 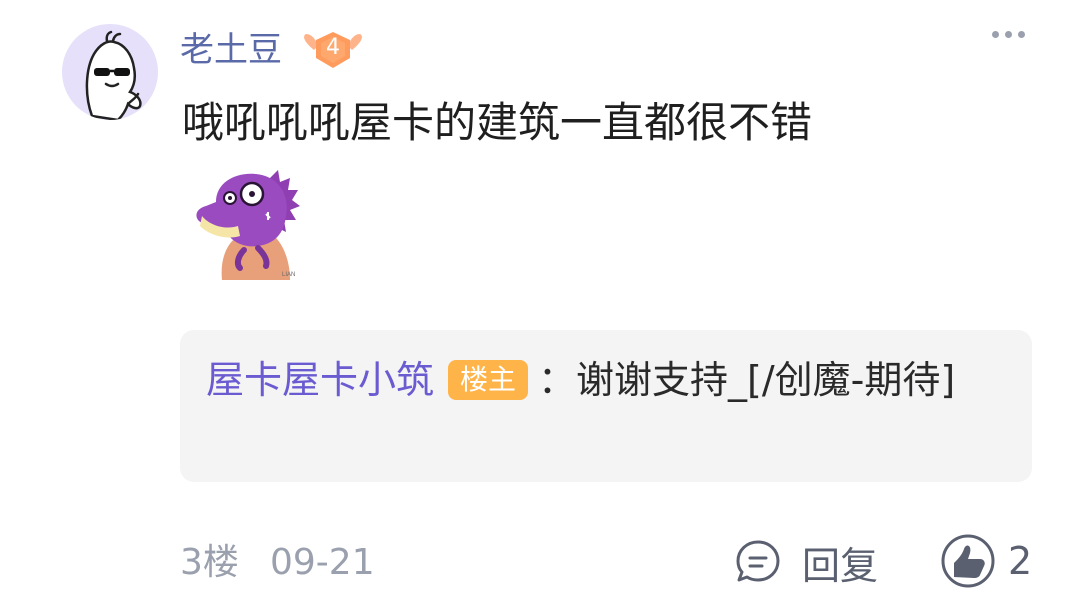 I want to click on reply-button: 回复, so click(x=806, y=562).